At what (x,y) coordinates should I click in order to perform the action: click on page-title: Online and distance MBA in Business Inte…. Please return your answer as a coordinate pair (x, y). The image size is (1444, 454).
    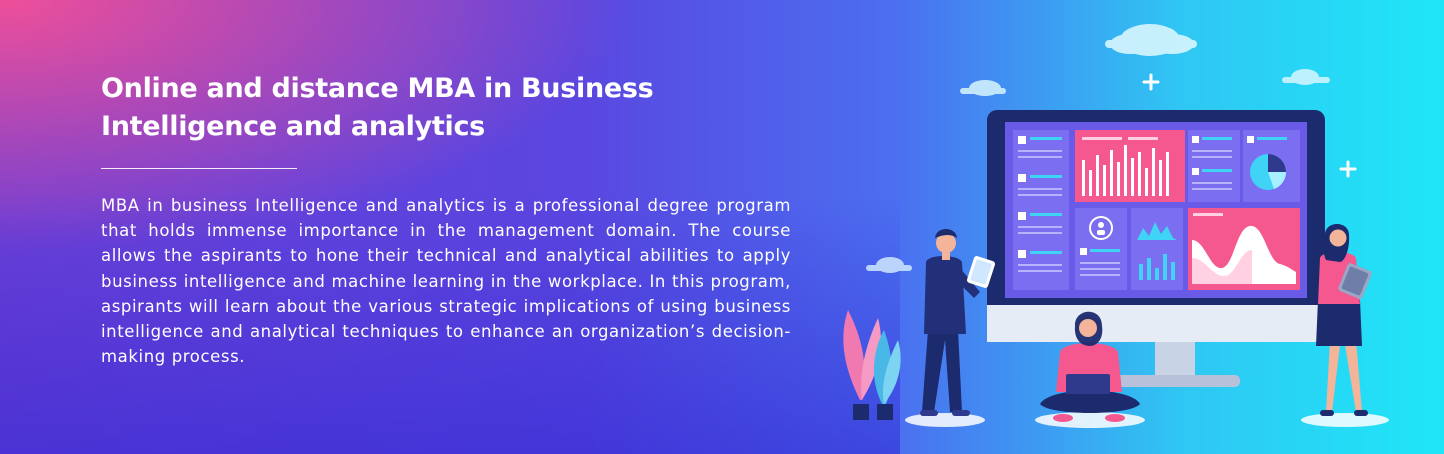
    Looking at the image, I should click on (377, 107).